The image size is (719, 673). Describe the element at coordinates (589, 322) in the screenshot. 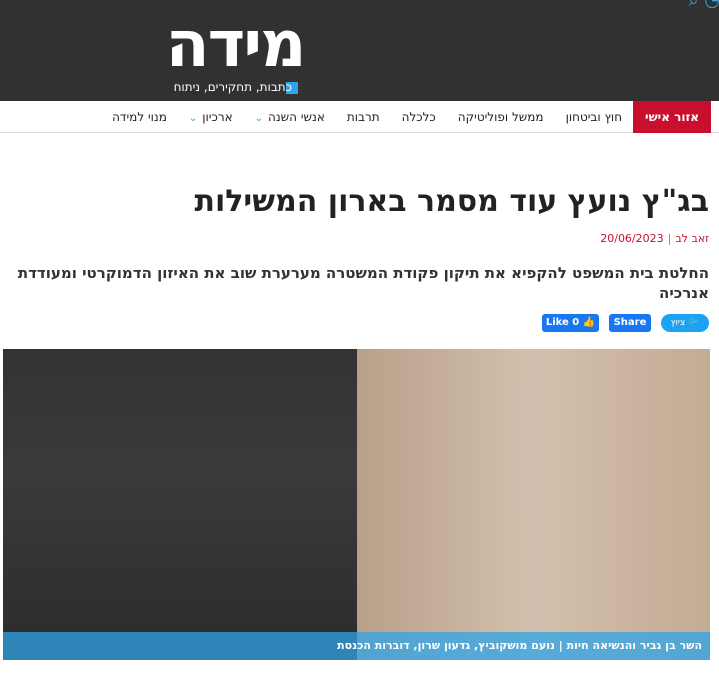

I see `thumbs-up-icon: 👍` at that location.